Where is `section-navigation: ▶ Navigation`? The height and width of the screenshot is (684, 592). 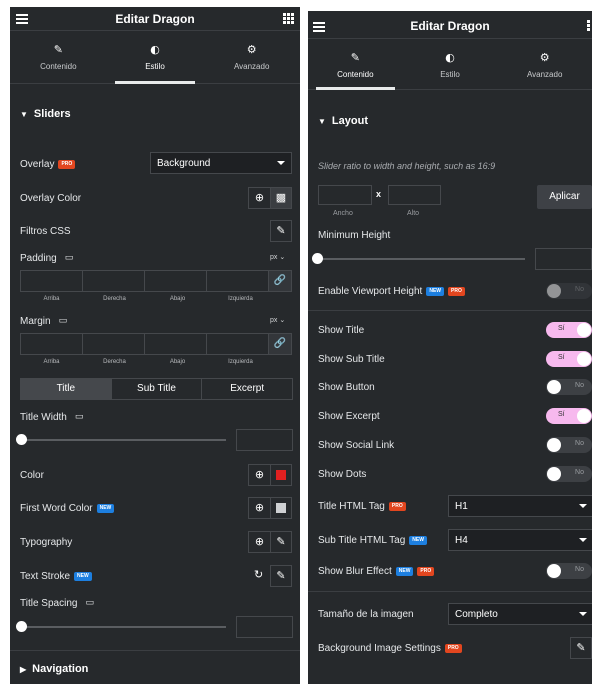
section-navigation: ▶ Navigation is located at coordinates (155, 669).